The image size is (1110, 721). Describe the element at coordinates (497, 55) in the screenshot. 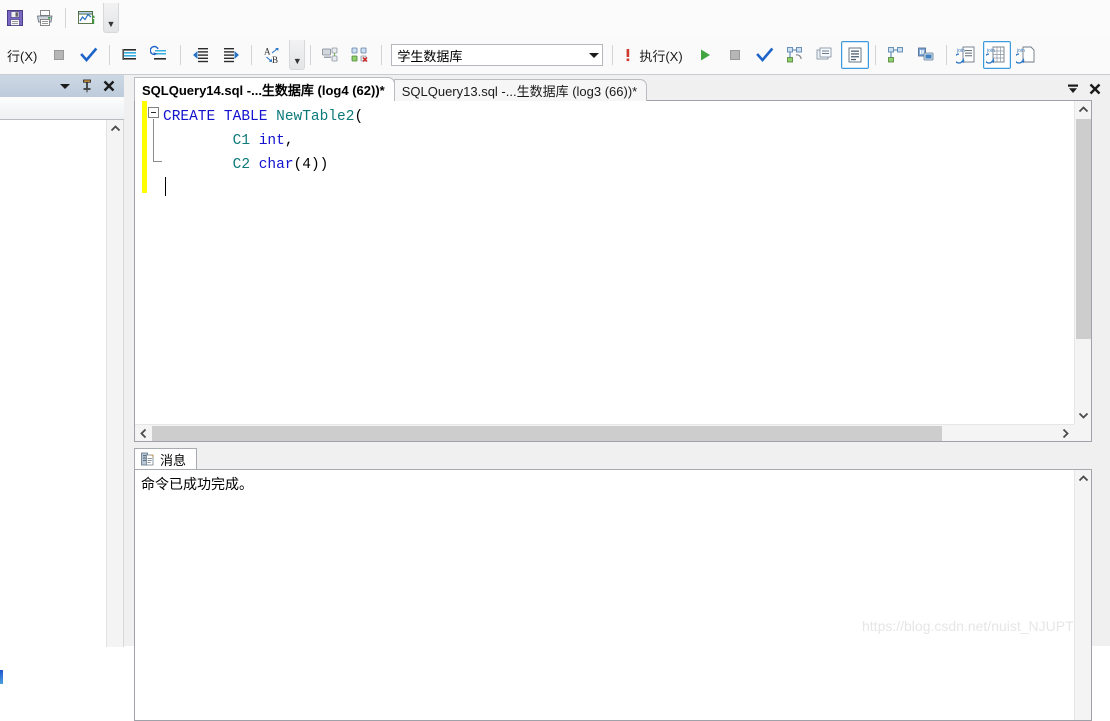

I see `database-selector: 学生数据库` at that location.